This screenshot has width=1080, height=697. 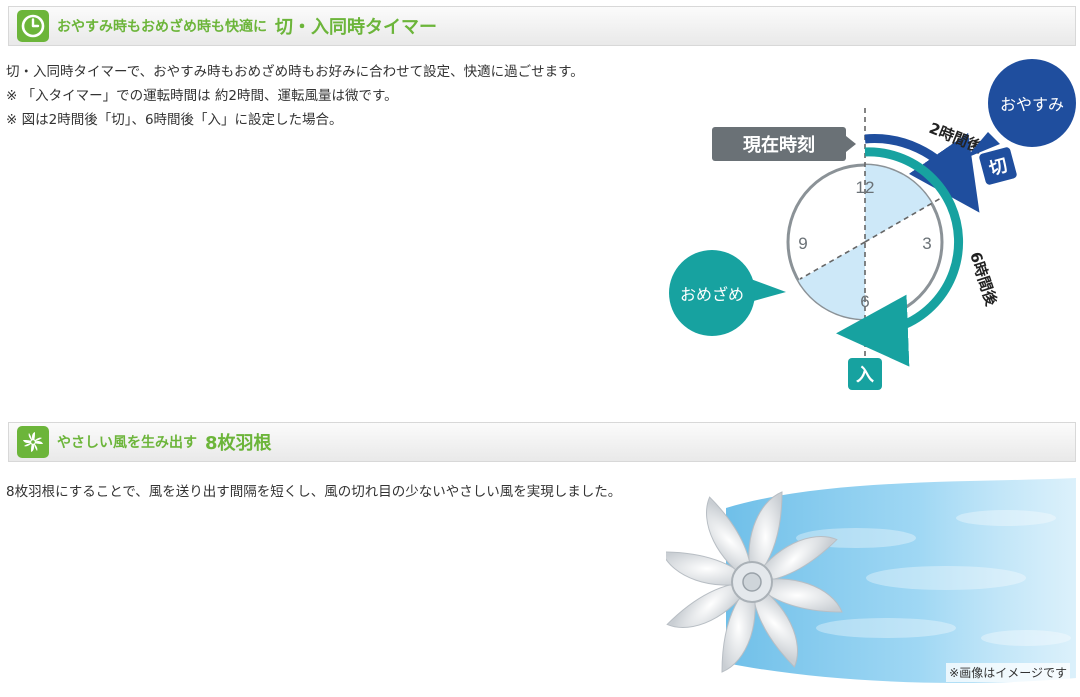 I want to click on clock-number-6: 6, so click(x=864, y=301).